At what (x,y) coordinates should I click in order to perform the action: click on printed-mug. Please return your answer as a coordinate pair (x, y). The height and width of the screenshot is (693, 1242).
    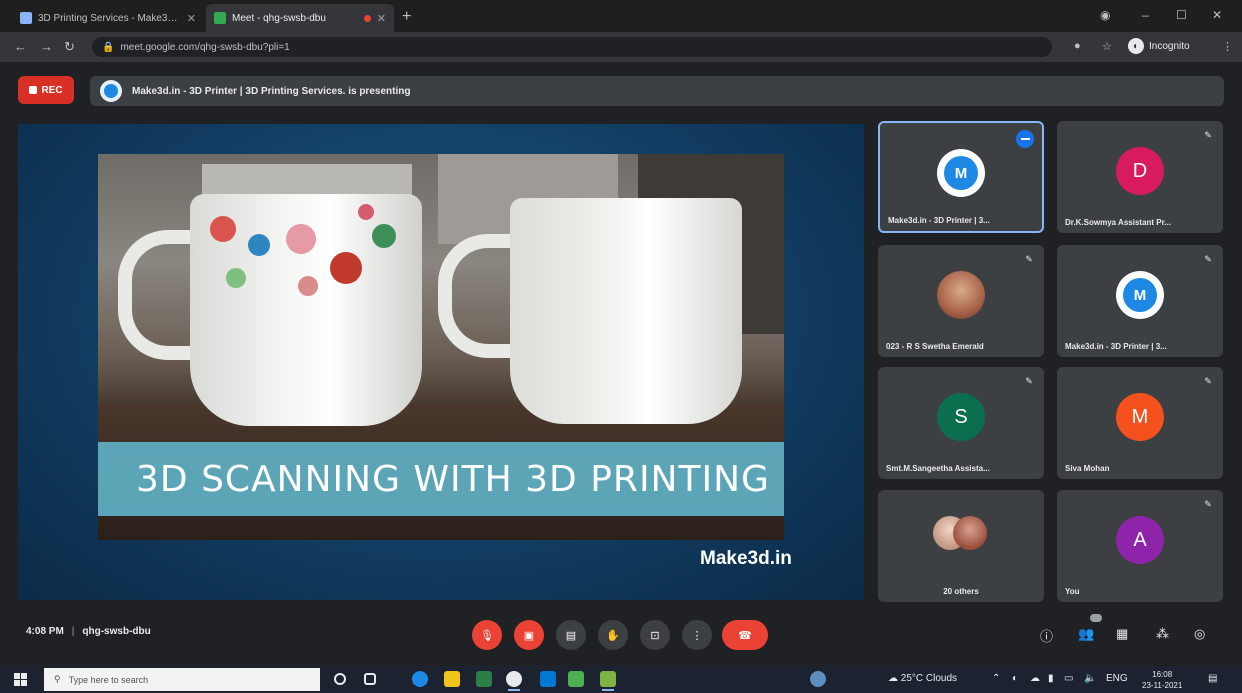
    Looking at the image, I should click on (593, 313).